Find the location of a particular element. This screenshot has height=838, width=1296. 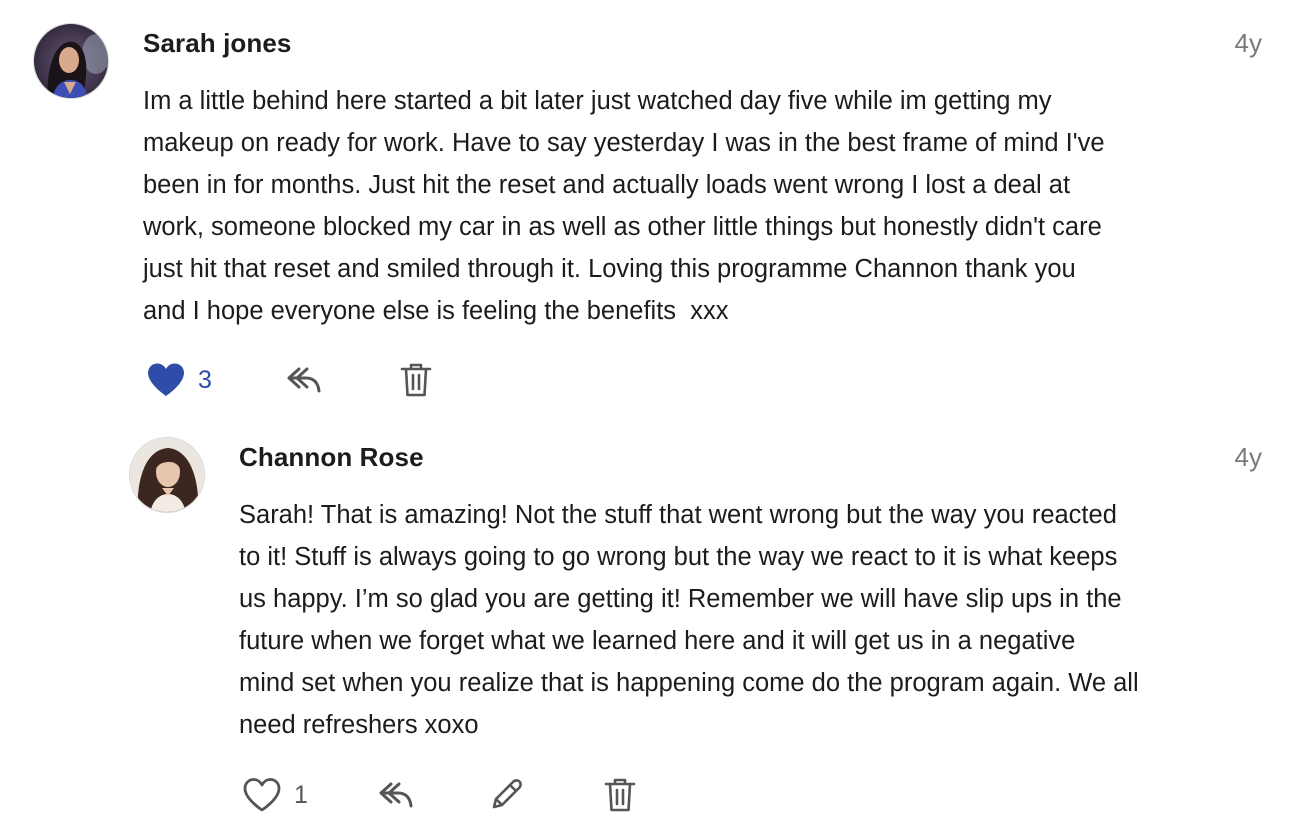

comment-line: need refreshers xoxo is located at coordinates (359, 725).